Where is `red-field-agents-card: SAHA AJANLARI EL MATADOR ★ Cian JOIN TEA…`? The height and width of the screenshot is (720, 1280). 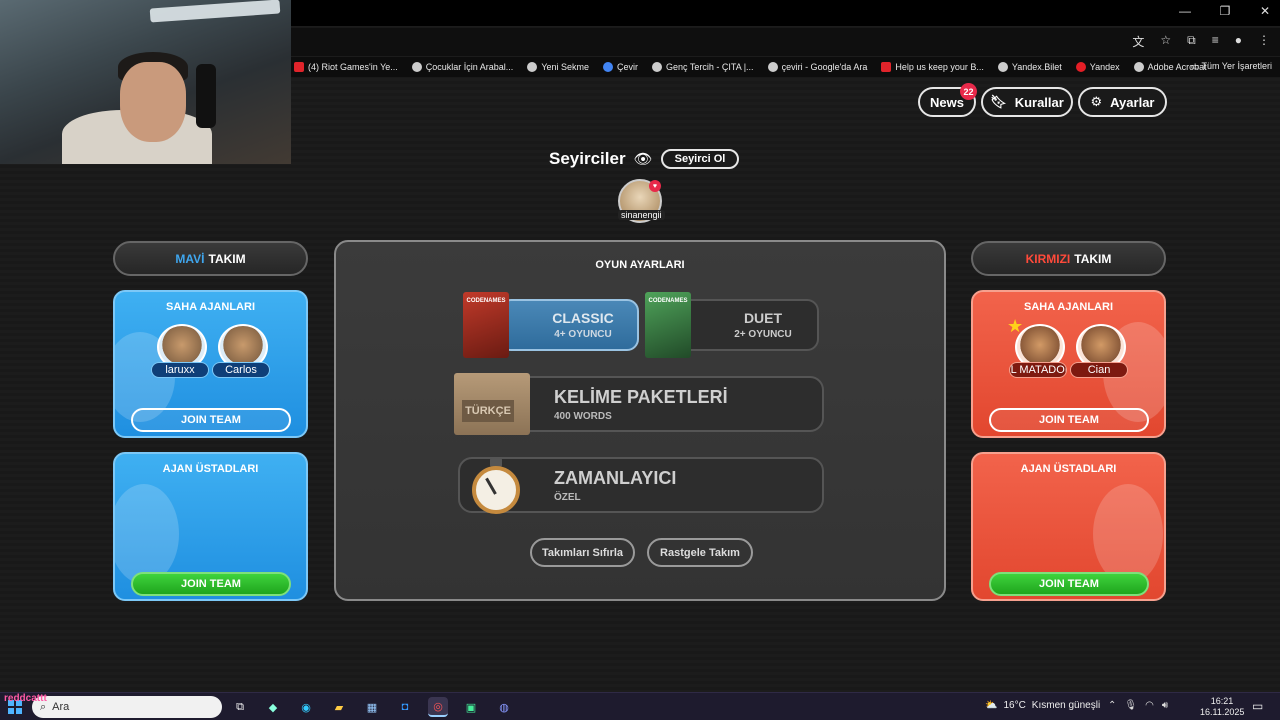
red-field-agents-card: SAHA AJANLARI EL MATADOR ★ Cian JOIN TEA… is located at coordinates (1068, 364).